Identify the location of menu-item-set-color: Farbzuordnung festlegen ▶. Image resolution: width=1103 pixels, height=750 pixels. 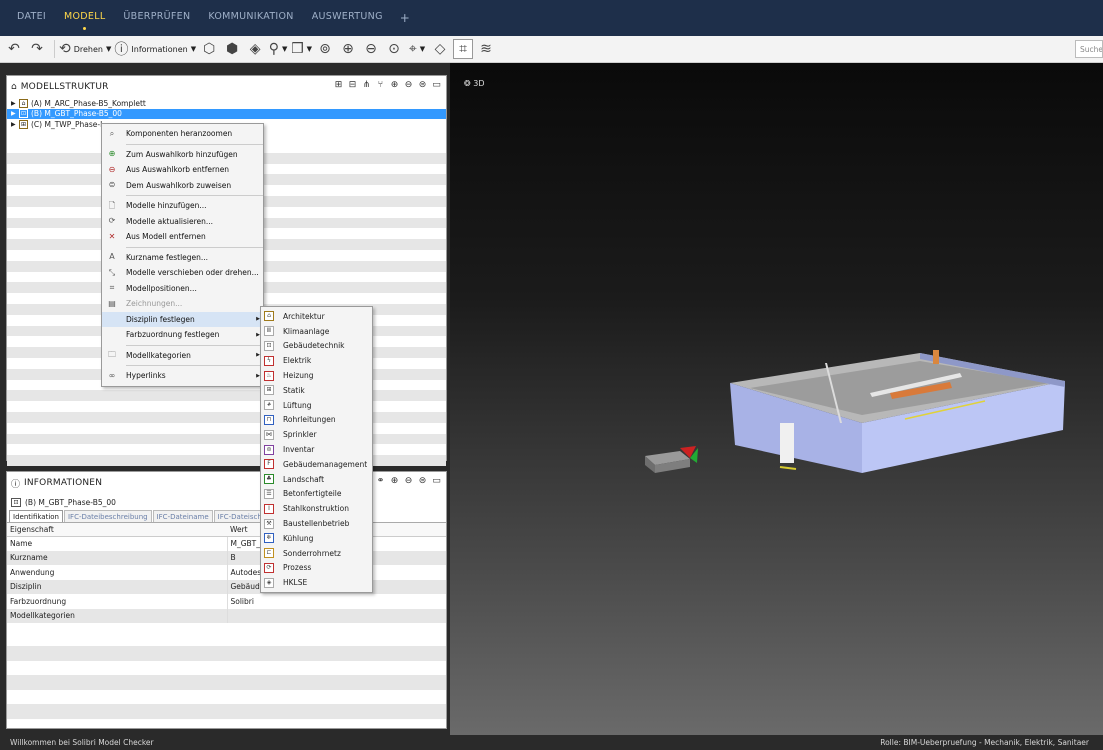
(182, 335).